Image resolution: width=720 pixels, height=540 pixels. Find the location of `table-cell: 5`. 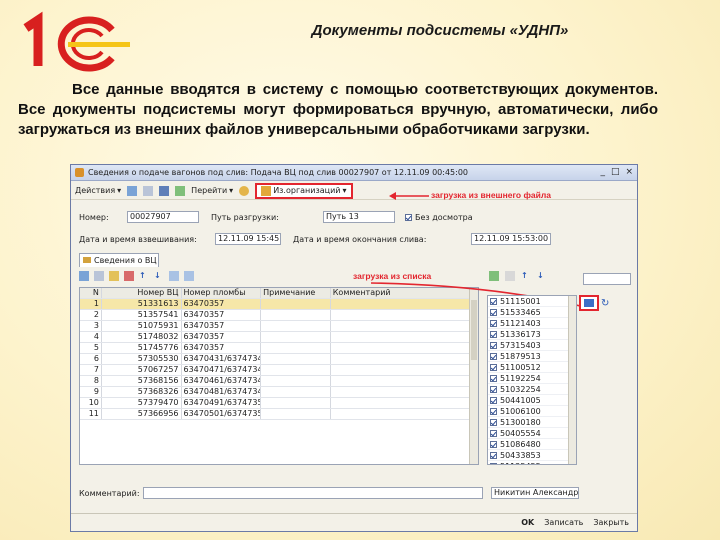

table-cell: 5 is located at coordinates (91, 348).